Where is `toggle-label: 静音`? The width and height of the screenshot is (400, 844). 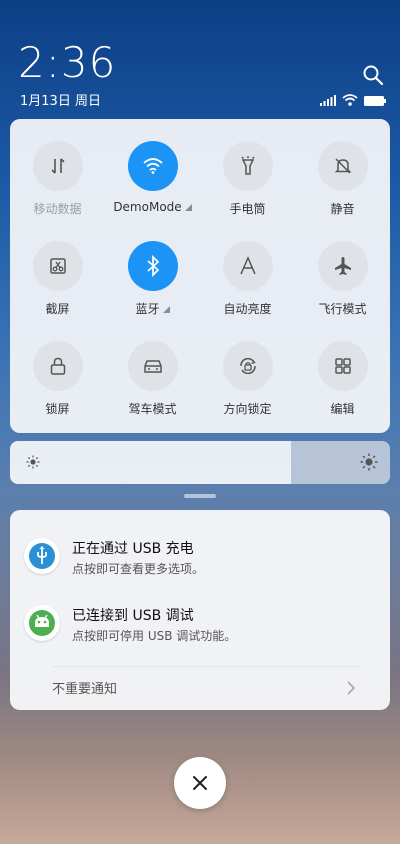
toggle-label: 静音 is located at coordinates (342, 209).